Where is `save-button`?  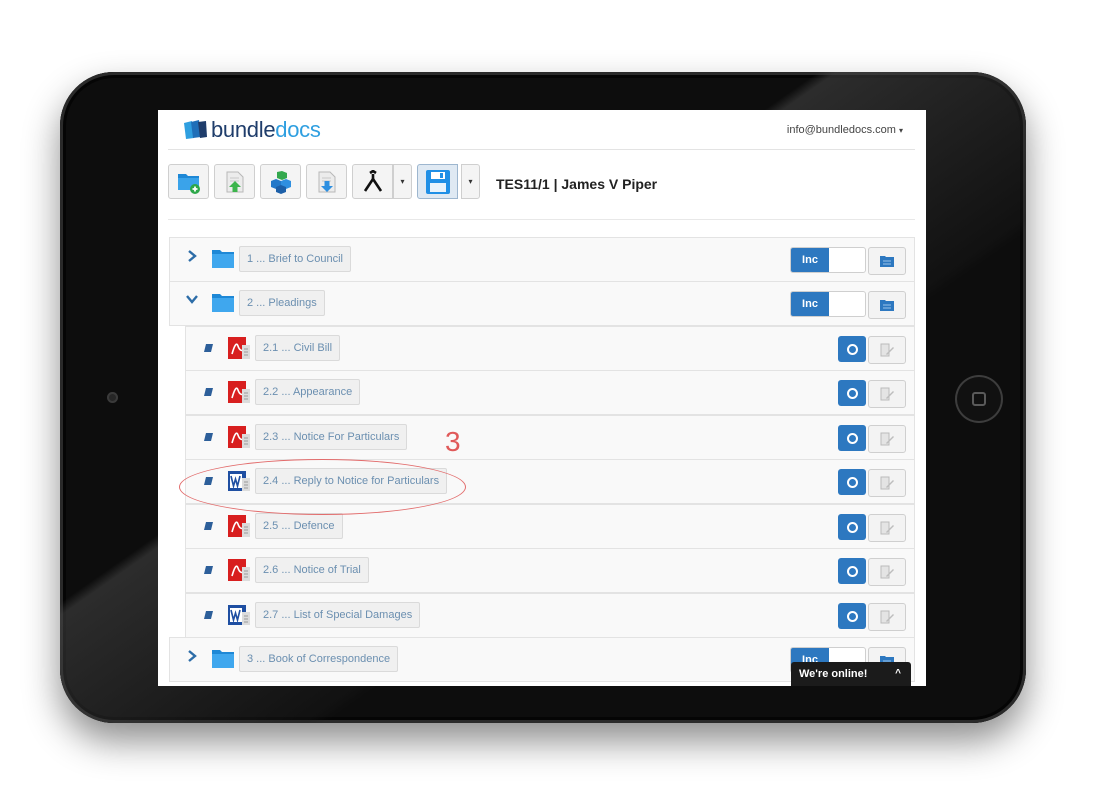
save-button is located at coordinates (437, 181).